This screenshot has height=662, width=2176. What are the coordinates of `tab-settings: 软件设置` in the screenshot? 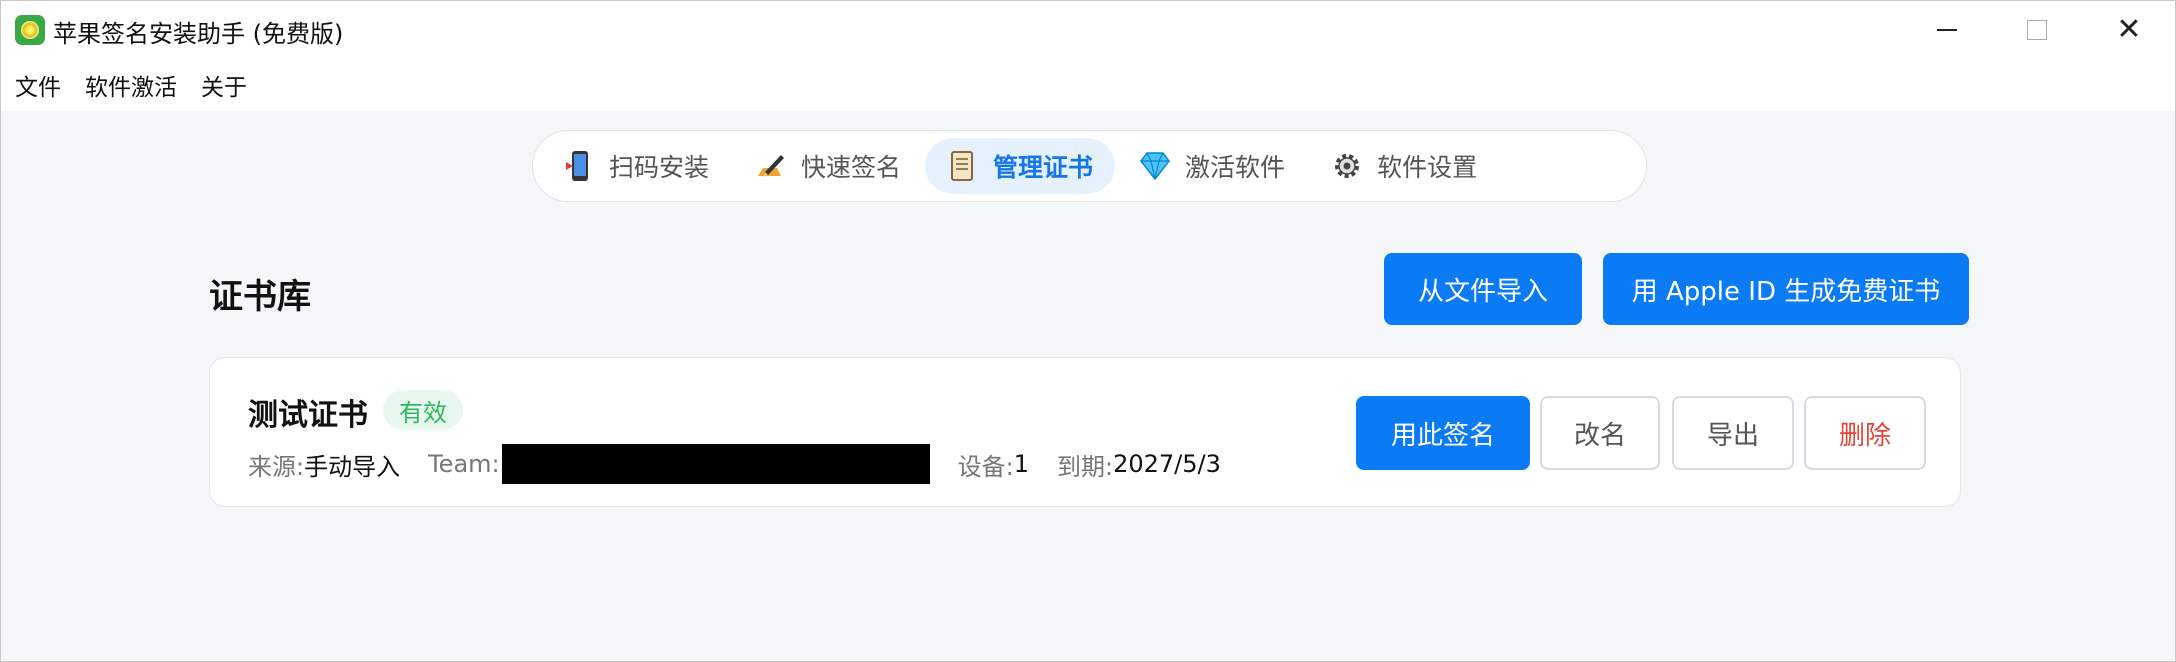 It's located at (1404, 166).